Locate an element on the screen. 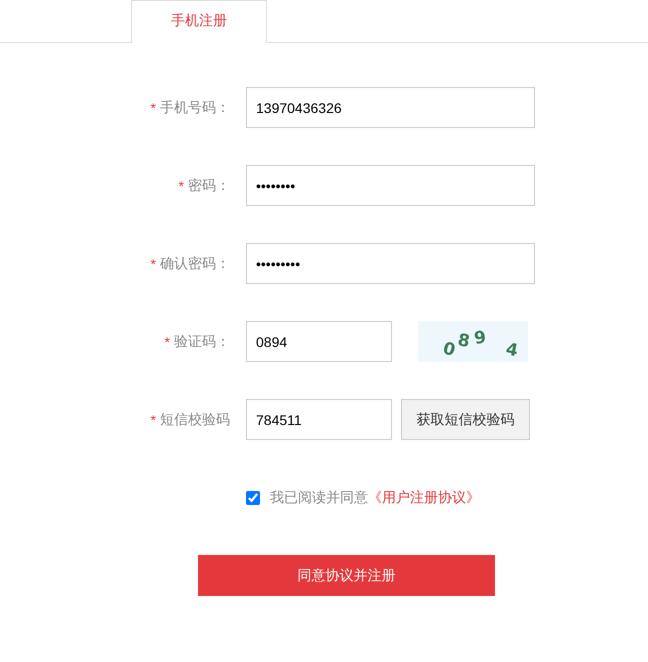  register-button: 同意协议并注册 is located at coordinates (346, 575).